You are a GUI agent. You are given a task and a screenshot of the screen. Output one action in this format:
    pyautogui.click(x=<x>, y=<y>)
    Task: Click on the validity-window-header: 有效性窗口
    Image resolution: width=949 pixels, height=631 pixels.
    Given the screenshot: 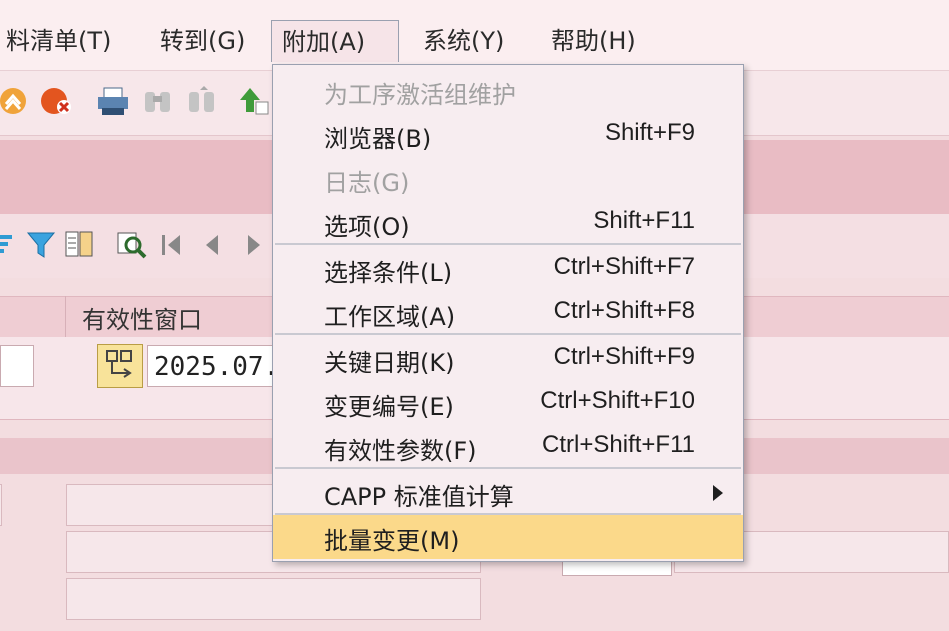 What is the action you would take?
    pyautogui.click(x=142, y=320)
    